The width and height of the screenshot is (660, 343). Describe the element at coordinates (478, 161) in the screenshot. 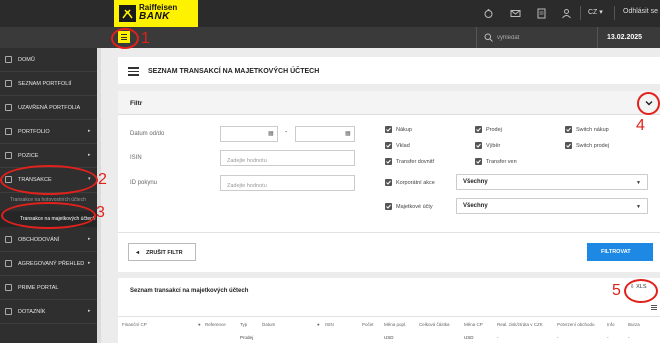

I see `transfer-out-checkbox` at that location.